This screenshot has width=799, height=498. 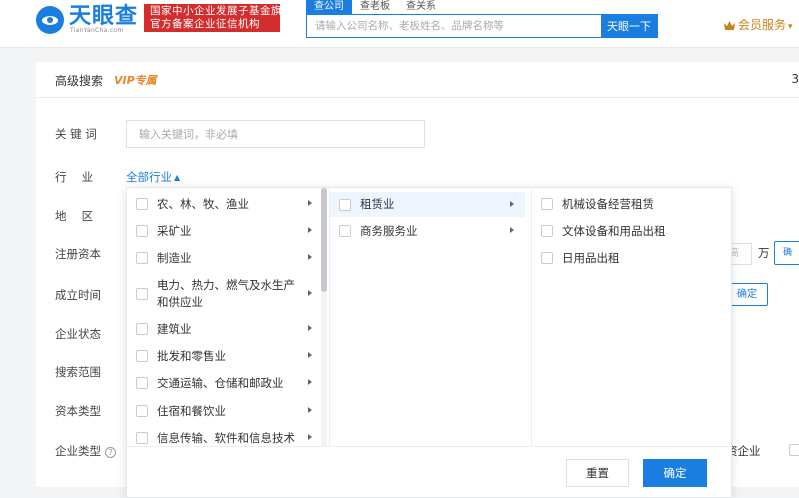 I want to click on industry-label: 行 业, so click(x=74, y=177).